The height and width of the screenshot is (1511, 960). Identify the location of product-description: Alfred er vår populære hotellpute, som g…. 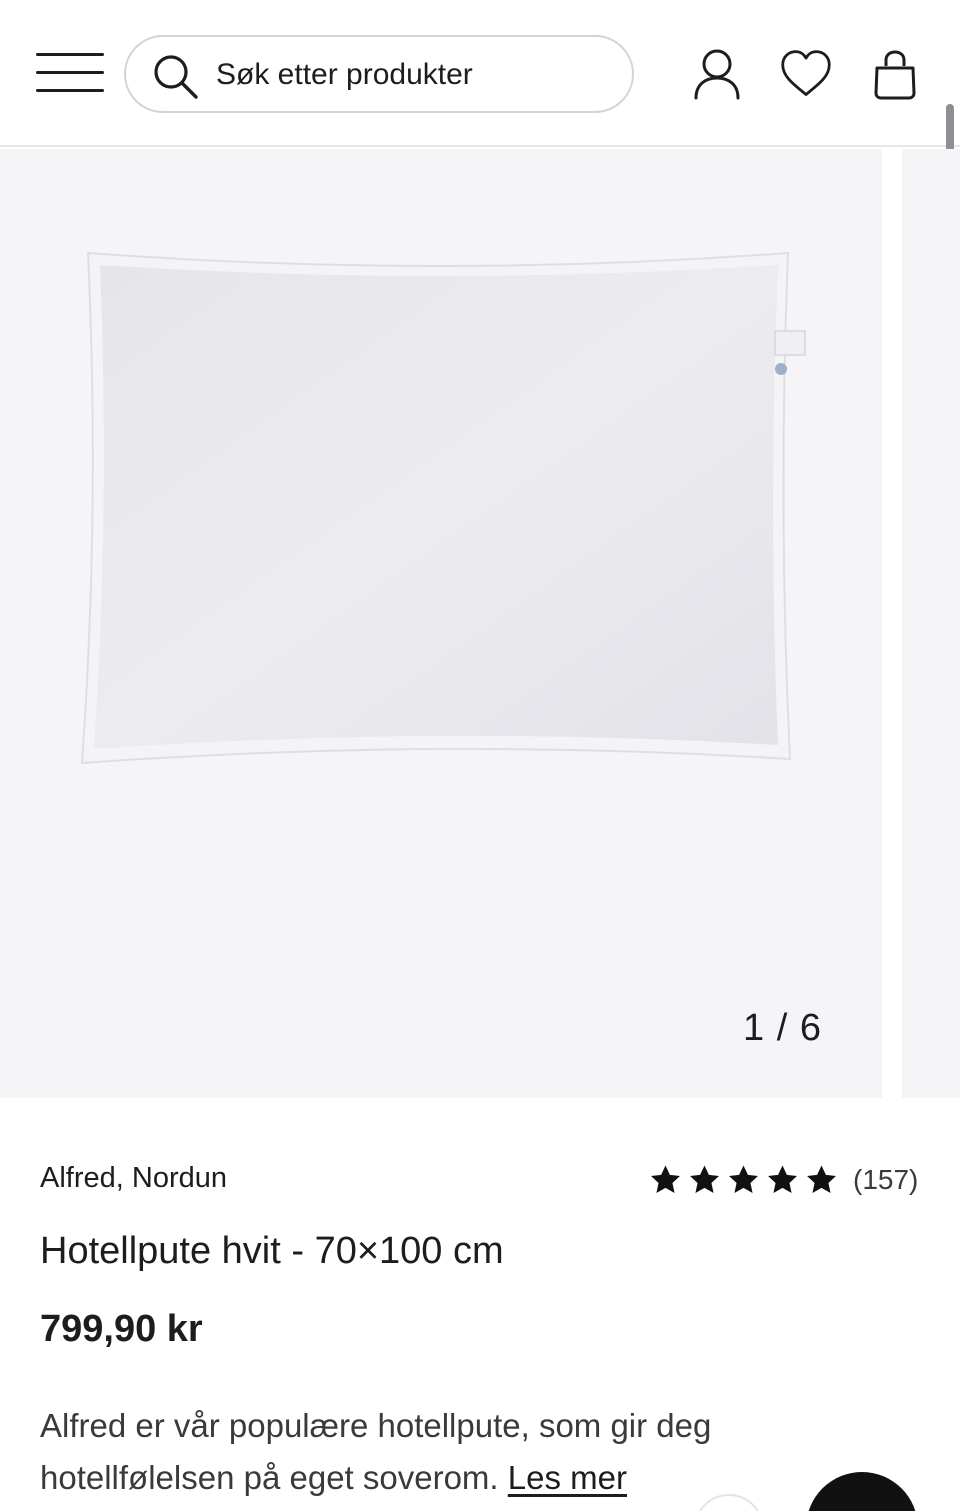
(430, 1452).